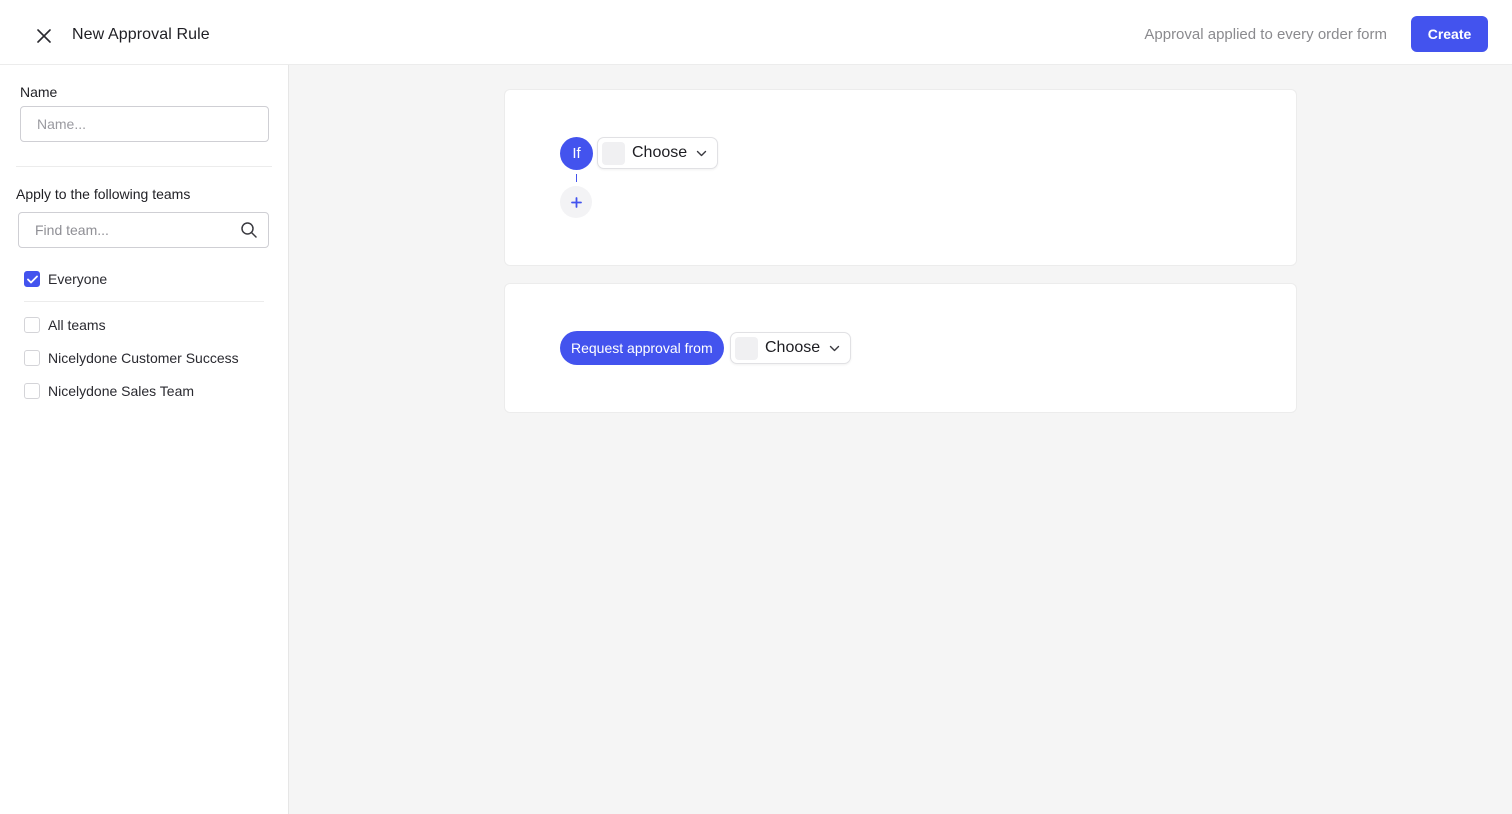  What do you see at coordinates (39, 92) in the screenshot?
I see `name-label: Name` at bounding box center [39, 92].